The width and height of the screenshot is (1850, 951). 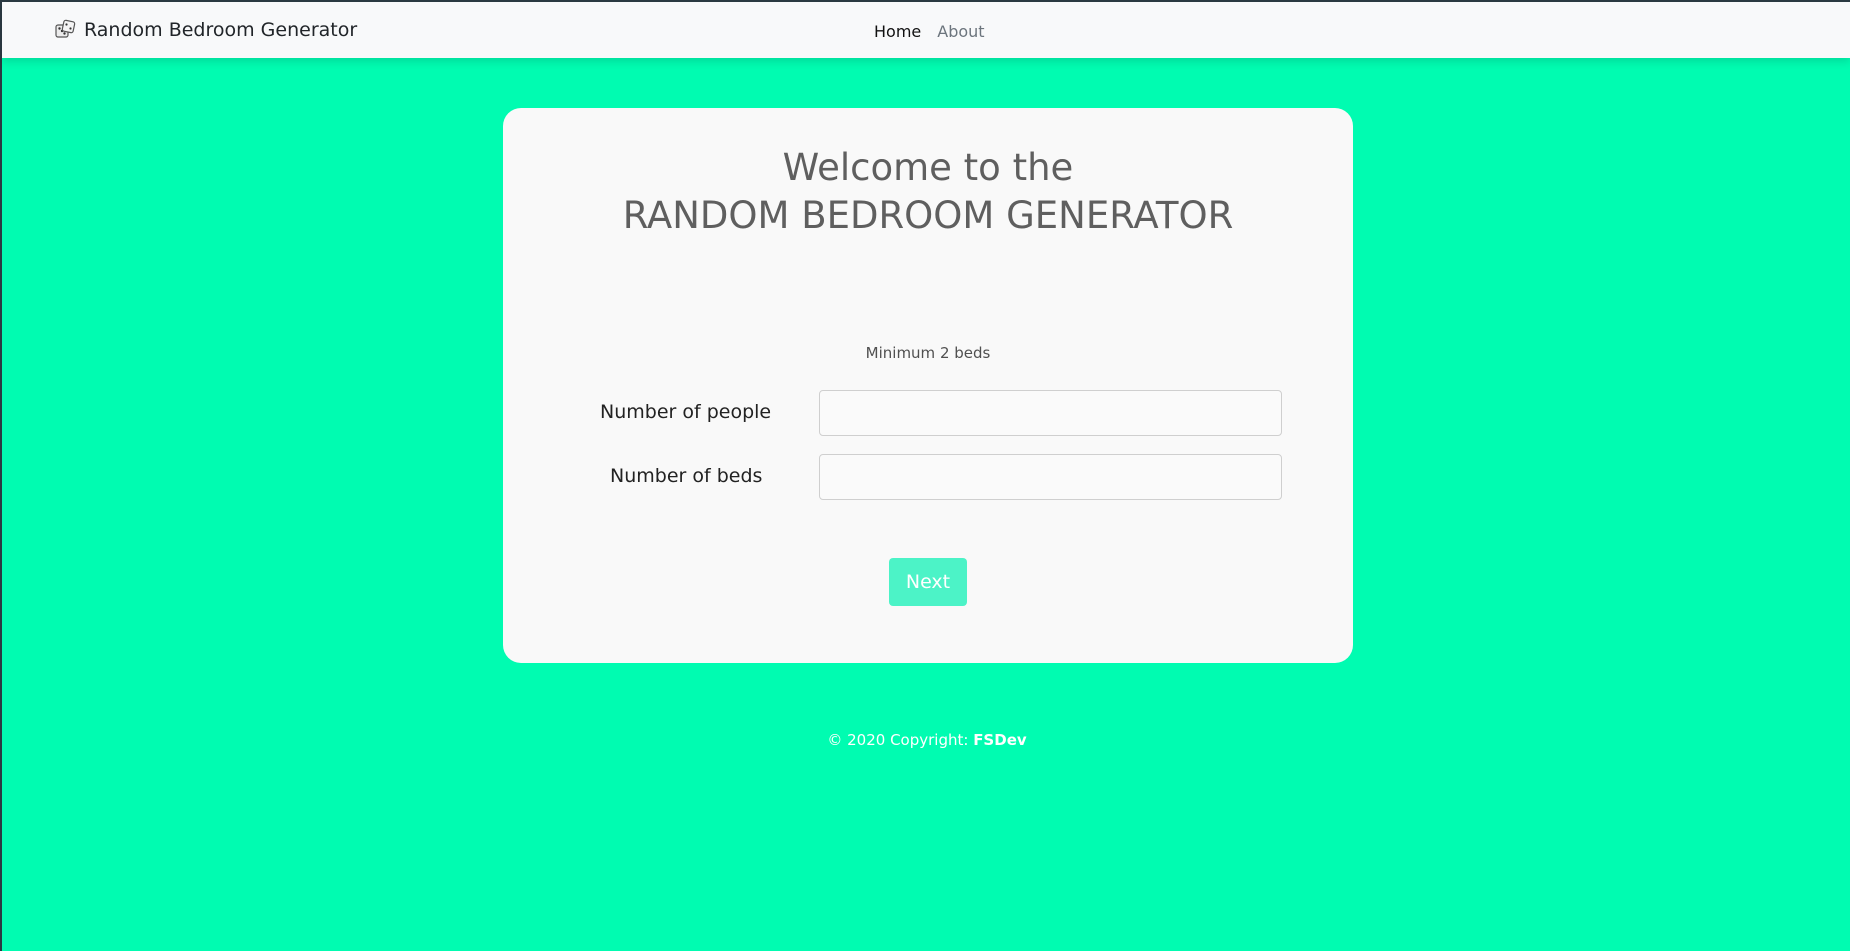 I want to click on copyright-author: FSDev, so click(x=1000, y=740).